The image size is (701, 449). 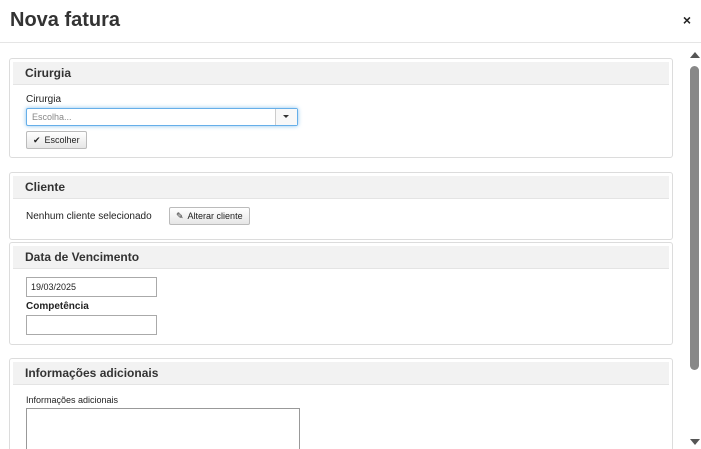 I want to click on scroll-down-icon, so click(x=695, y=442).